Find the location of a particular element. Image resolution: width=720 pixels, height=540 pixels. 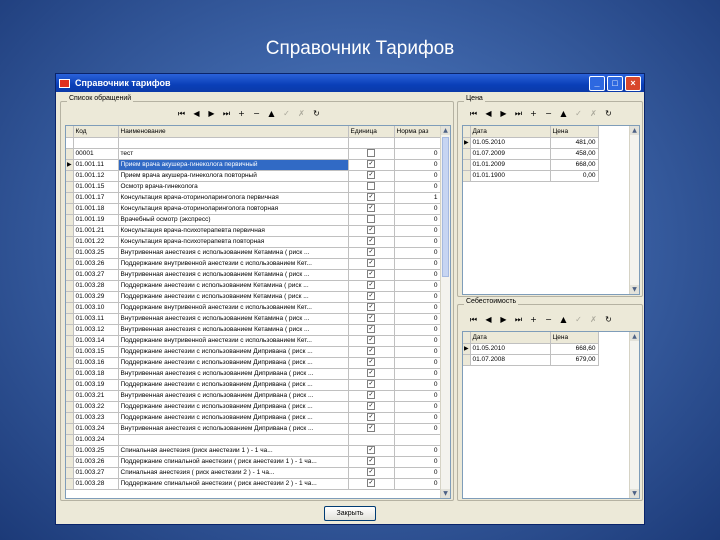

table-row: 00001 тест 0 is located at coordinates (253, 154).